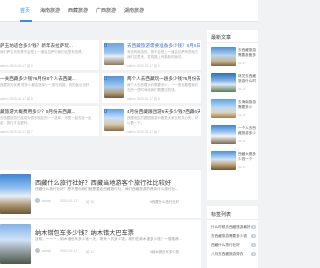 This screenshot has width=320, height=268. Describe the element at coordinates (253, 236) in the screenshot. I see `tag-count-badge: 5` at that location.